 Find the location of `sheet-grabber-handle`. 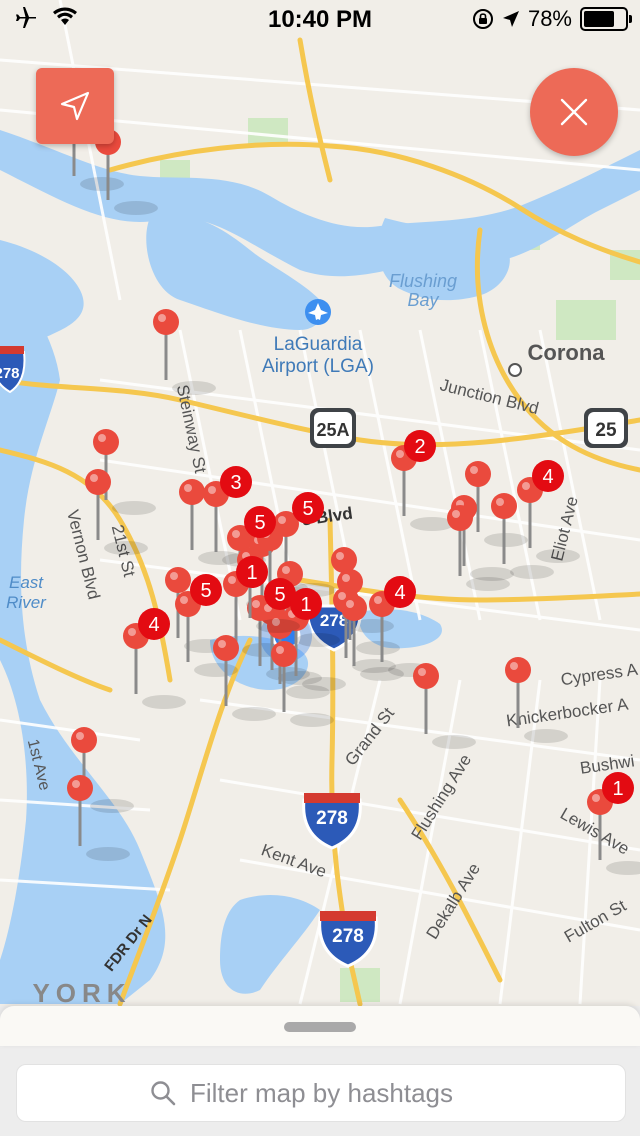

sheet-grabber-handle is located at coordinates (320, 1027).